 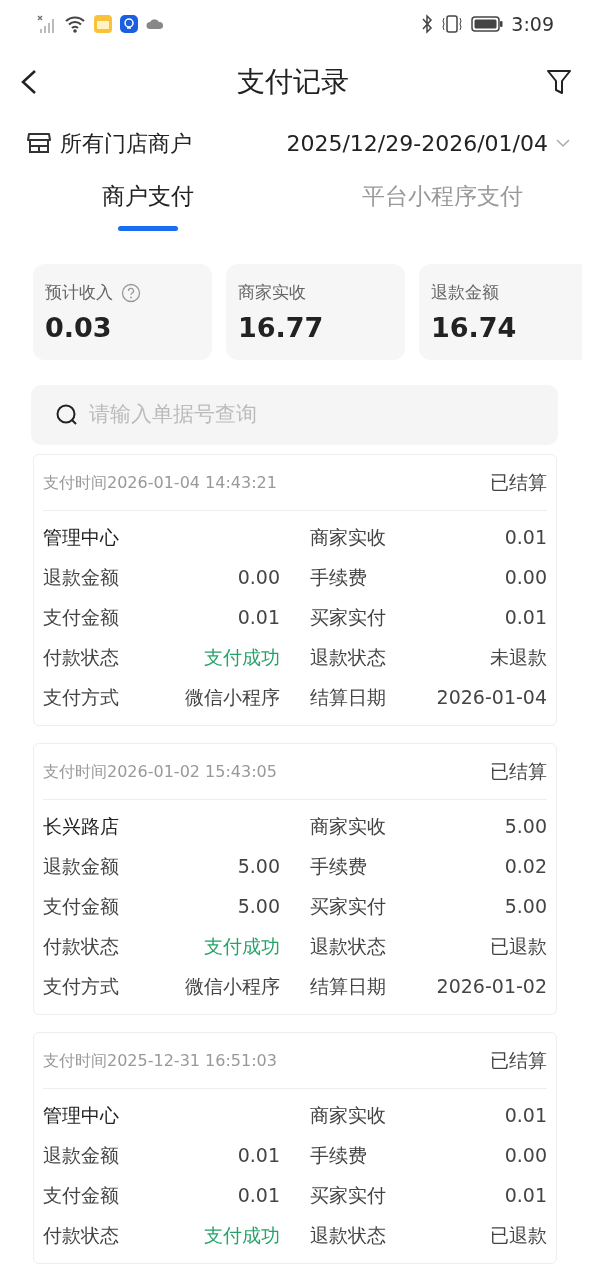 What do you see at coordinates (160, 482) in the screenshot?
I see `payment-time: 支付时间2026-01-04 14:43:21` at bounding box center [160, 482].